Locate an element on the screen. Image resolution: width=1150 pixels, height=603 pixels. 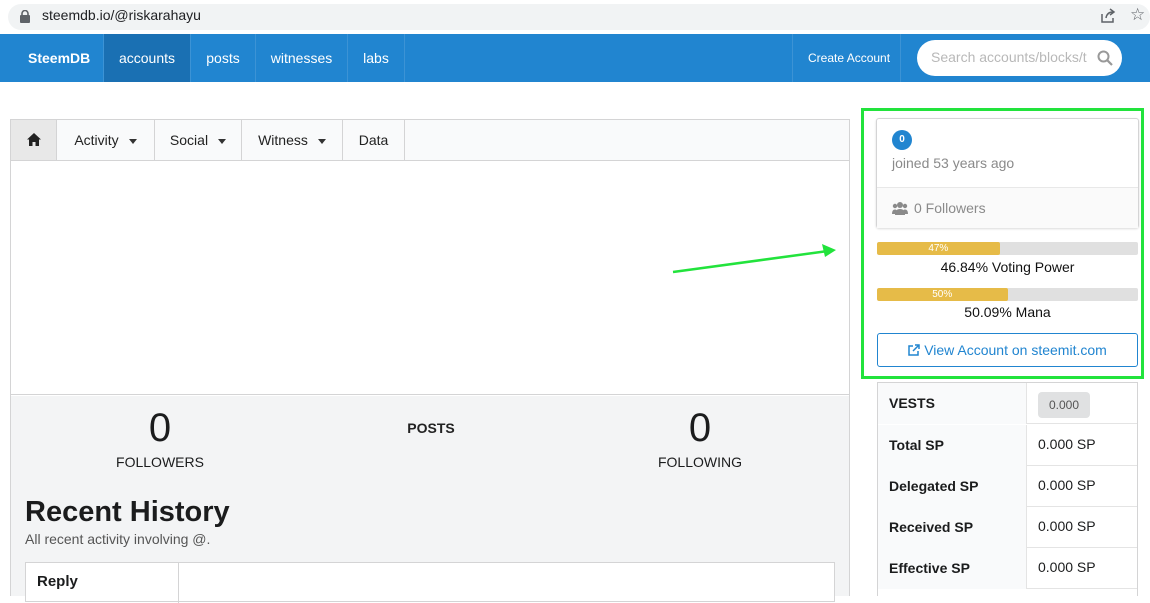
total-sp-value: 0.000 SP is located at coordinates (1067, 444).